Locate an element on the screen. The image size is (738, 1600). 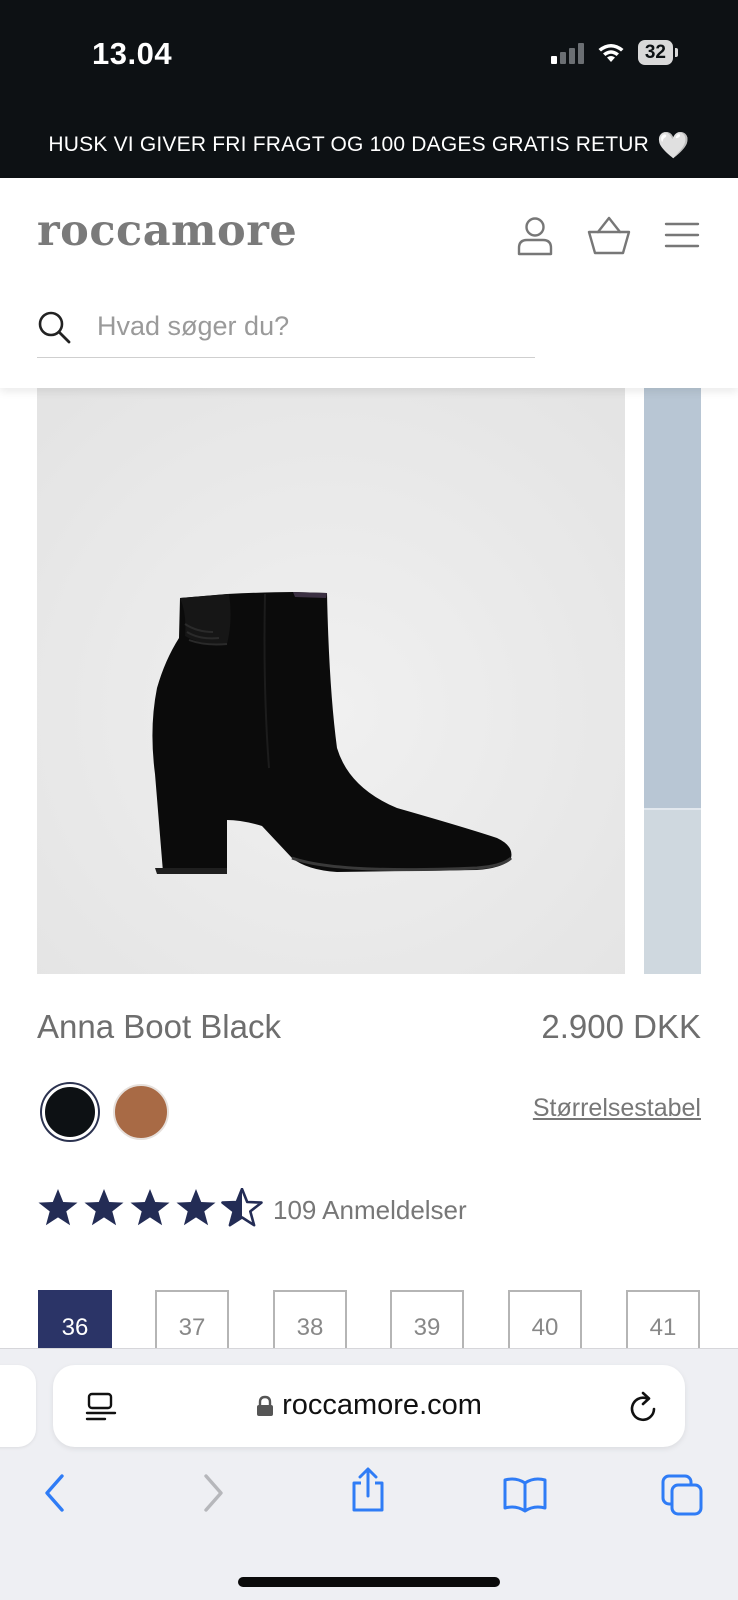
back-arrow-icon is located at coordinates (55, 1493).